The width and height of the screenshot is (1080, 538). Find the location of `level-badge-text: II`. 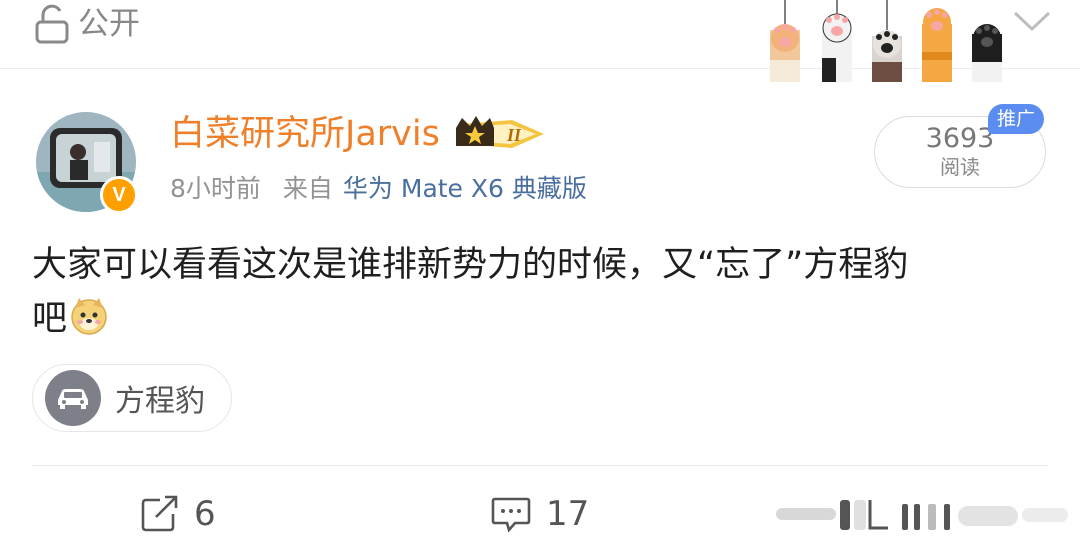

level-badge-text: II is located at coordinates (514, 135).